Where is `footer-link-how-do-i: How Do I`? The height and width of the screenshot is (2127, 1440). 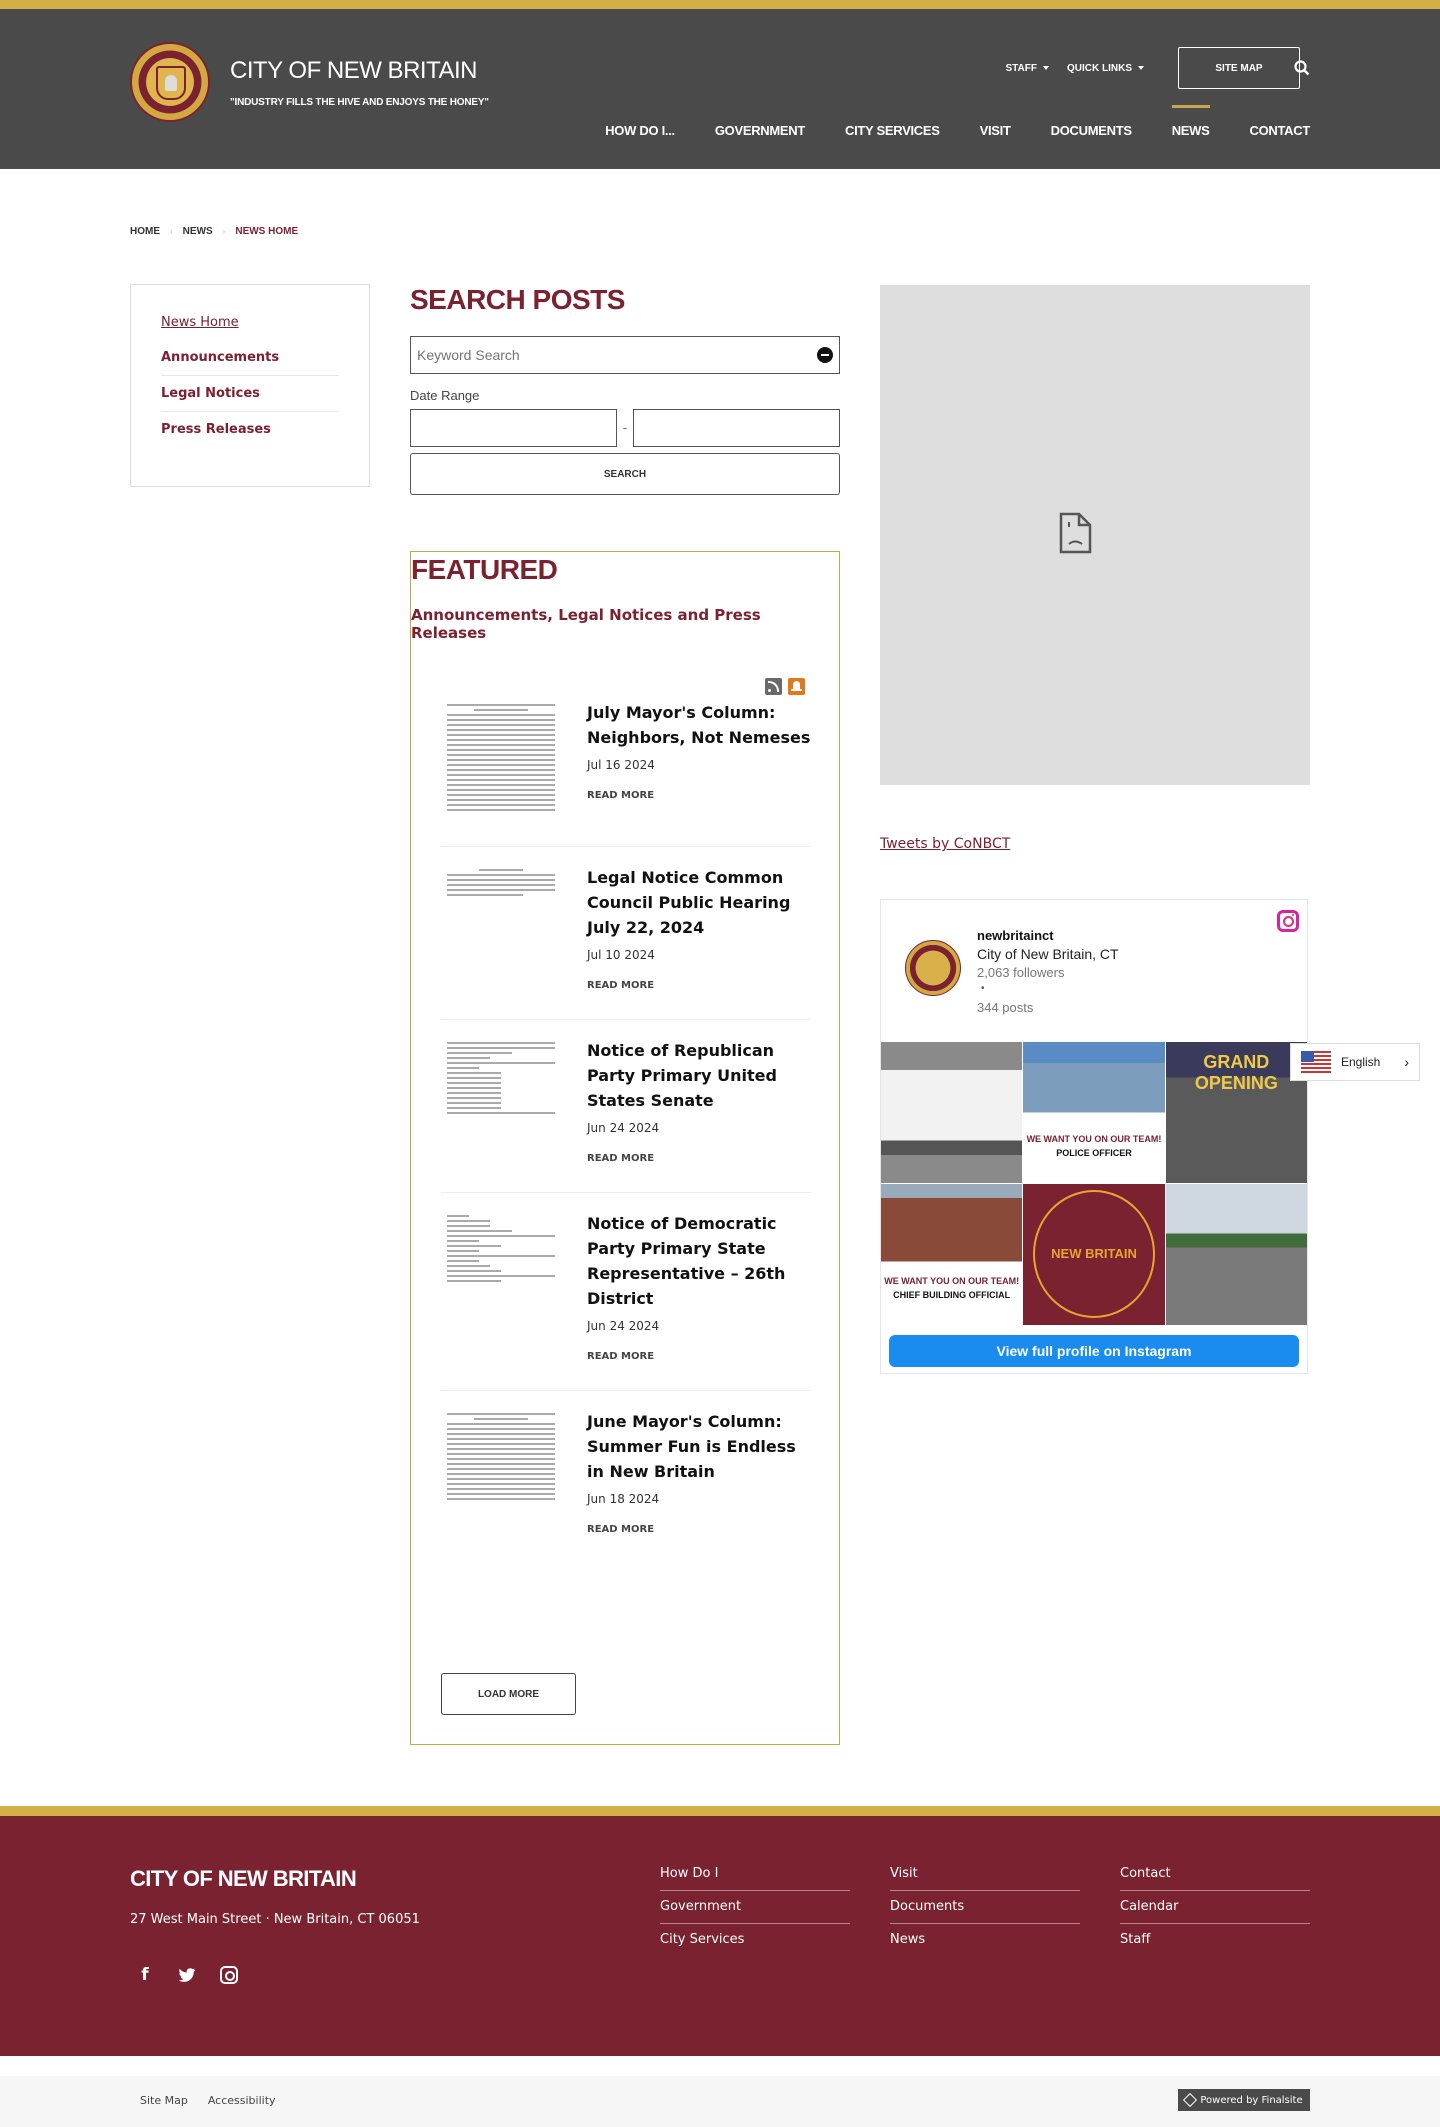
footer-link-how-do-i: How Do I is located at coordinates (755, 1874).